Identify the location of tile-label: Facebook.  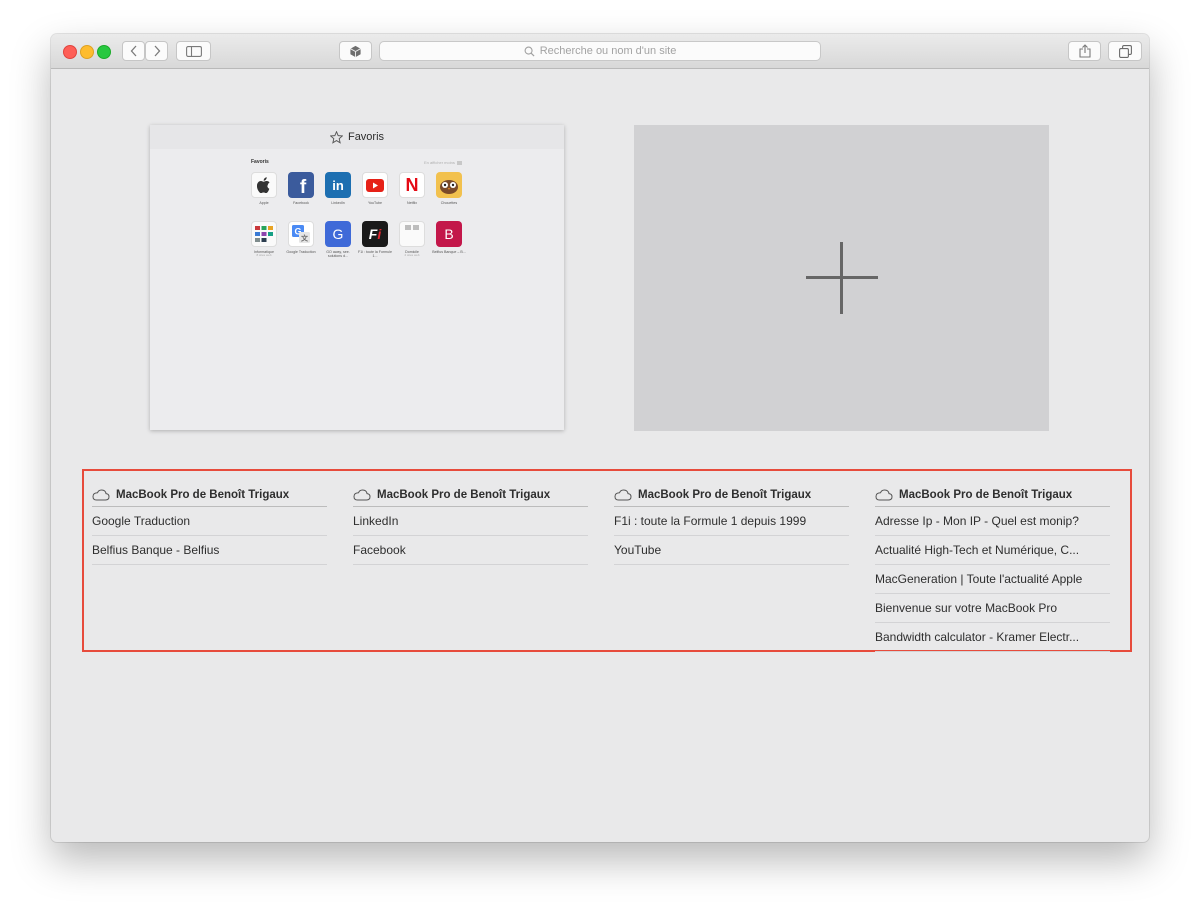
(301, 203).